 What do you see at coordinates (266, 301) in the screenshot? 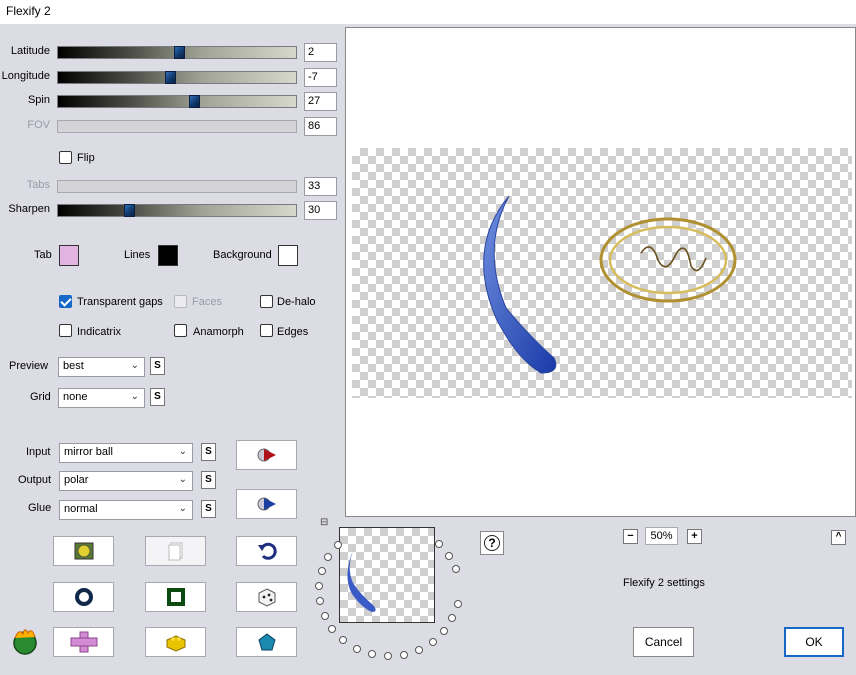
I see `de-halo-checkbox` at bounding box center [266, 301].